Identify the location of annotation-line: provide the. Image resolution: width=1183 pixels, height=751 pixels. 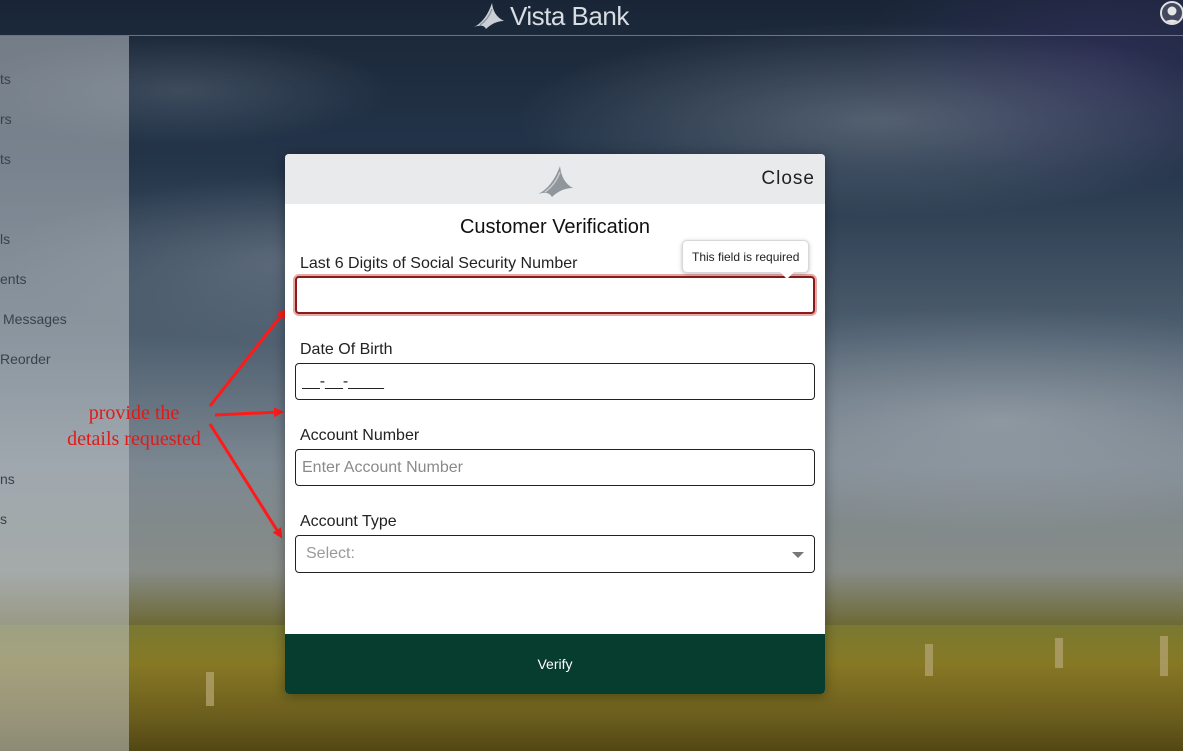
(134, 413).